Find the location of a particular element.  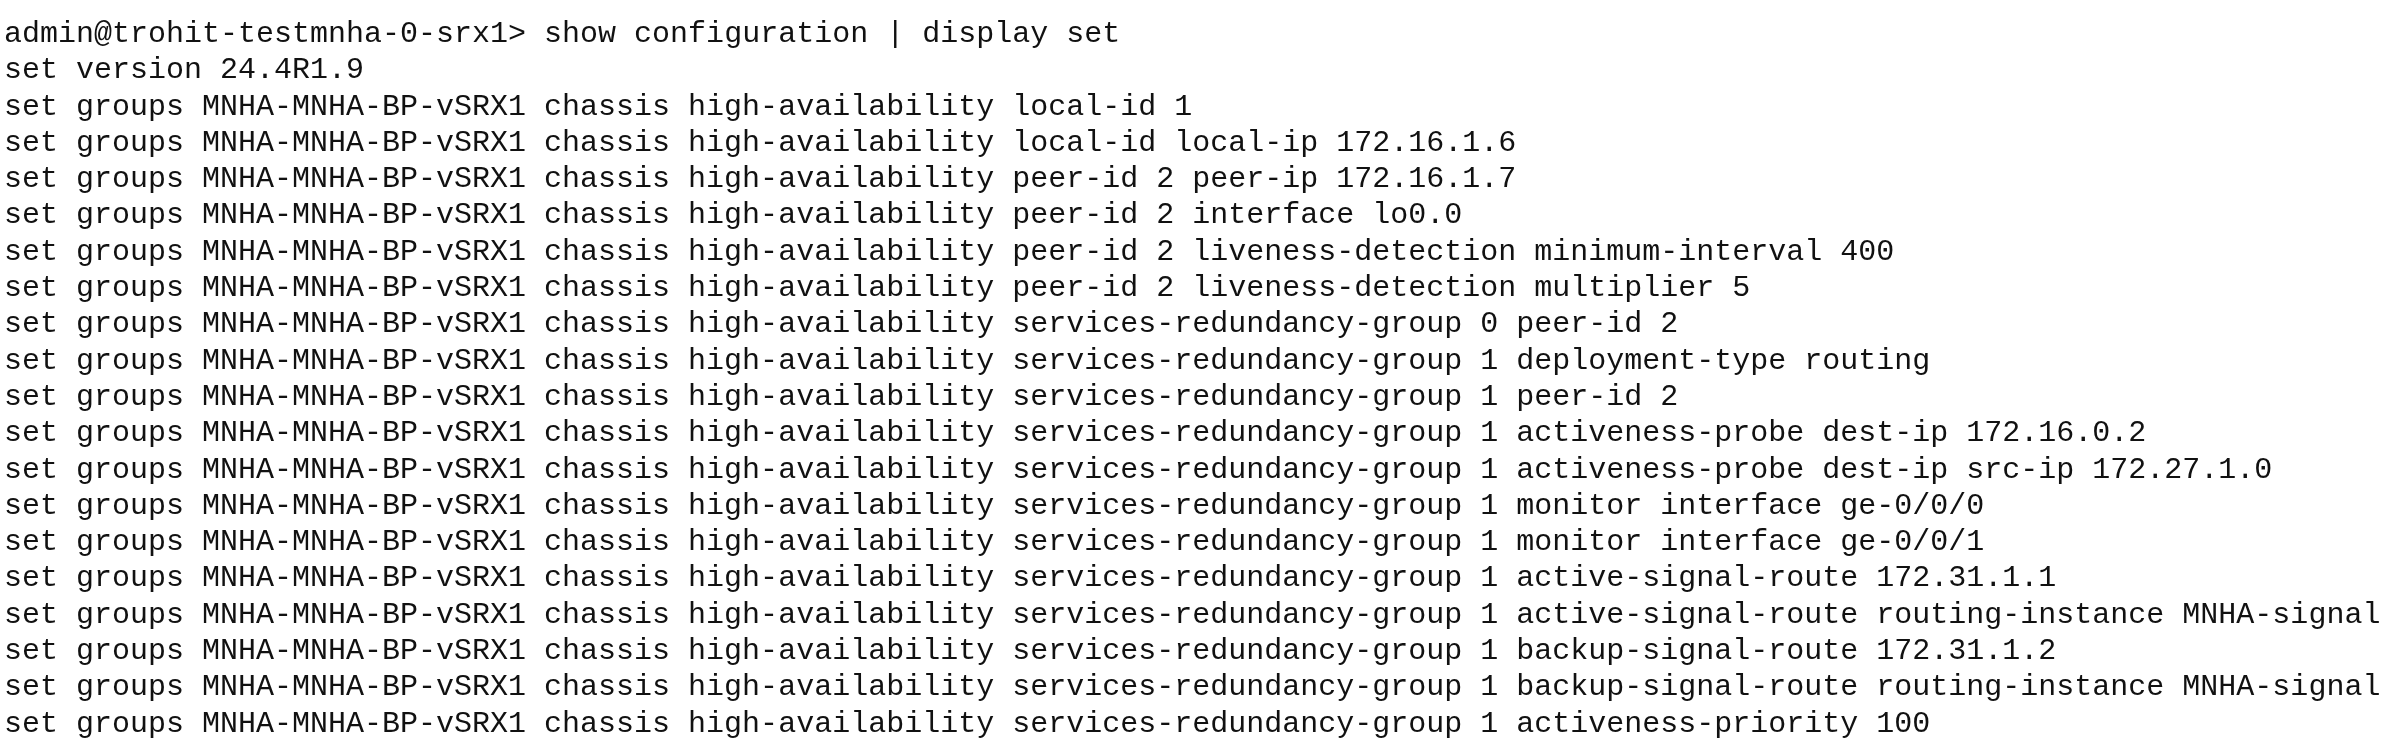

output-line: set version 24.4R1.9 is located at coordinates (184, 70).